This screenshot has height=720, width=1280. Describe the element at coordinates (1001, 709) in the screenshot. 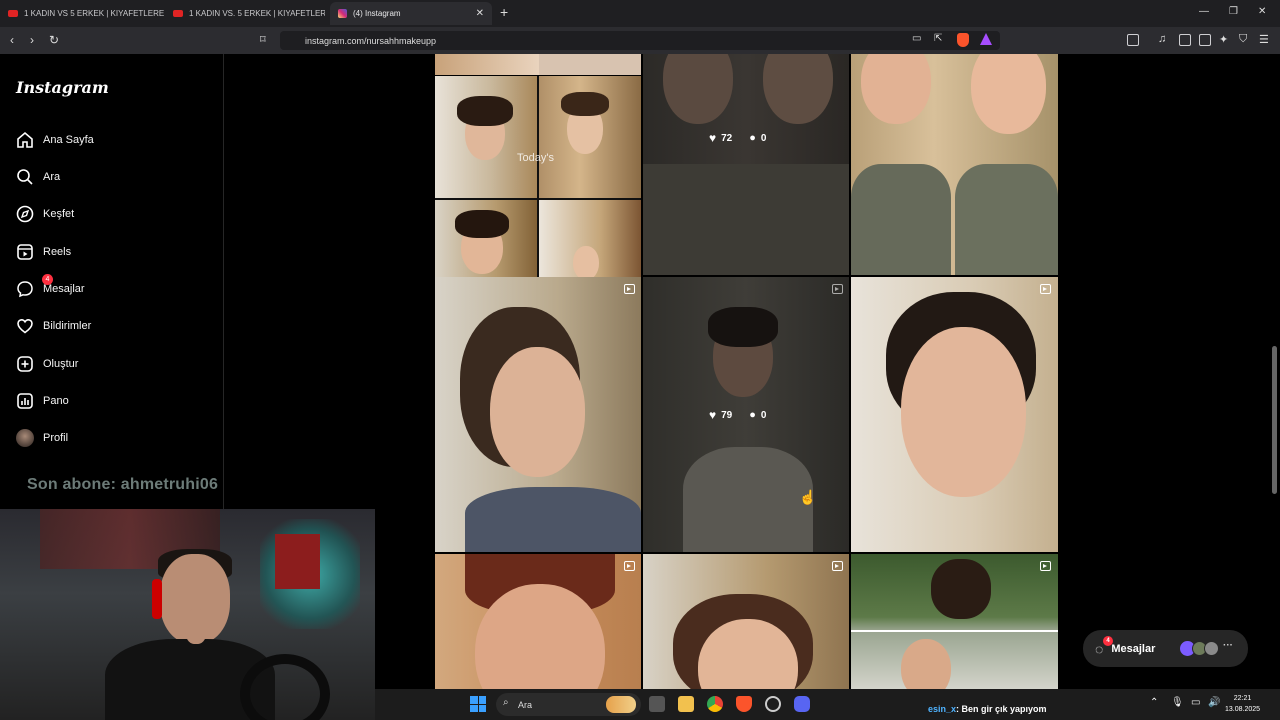

I see `chat-message: : Ben gir çık yapıyom` at that location.